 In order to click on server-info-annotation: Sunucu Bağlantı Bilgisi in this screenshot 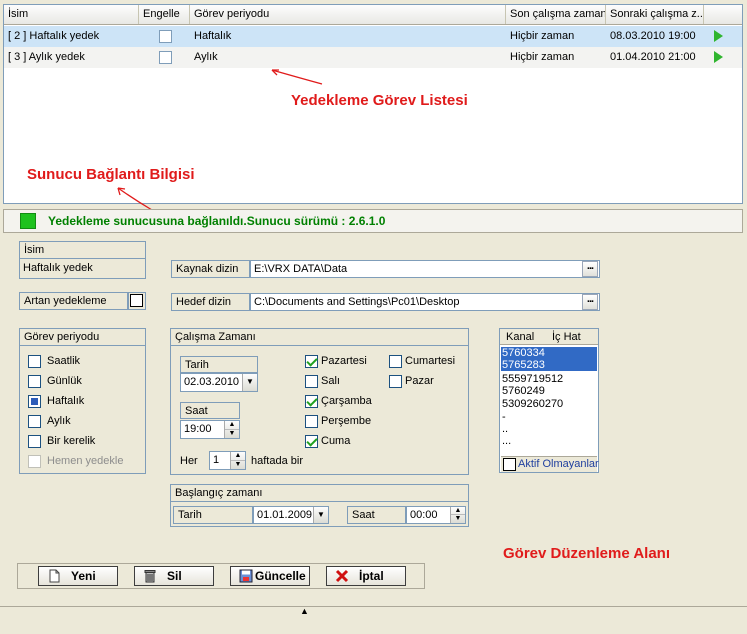, I will do `click(111, 174)`.